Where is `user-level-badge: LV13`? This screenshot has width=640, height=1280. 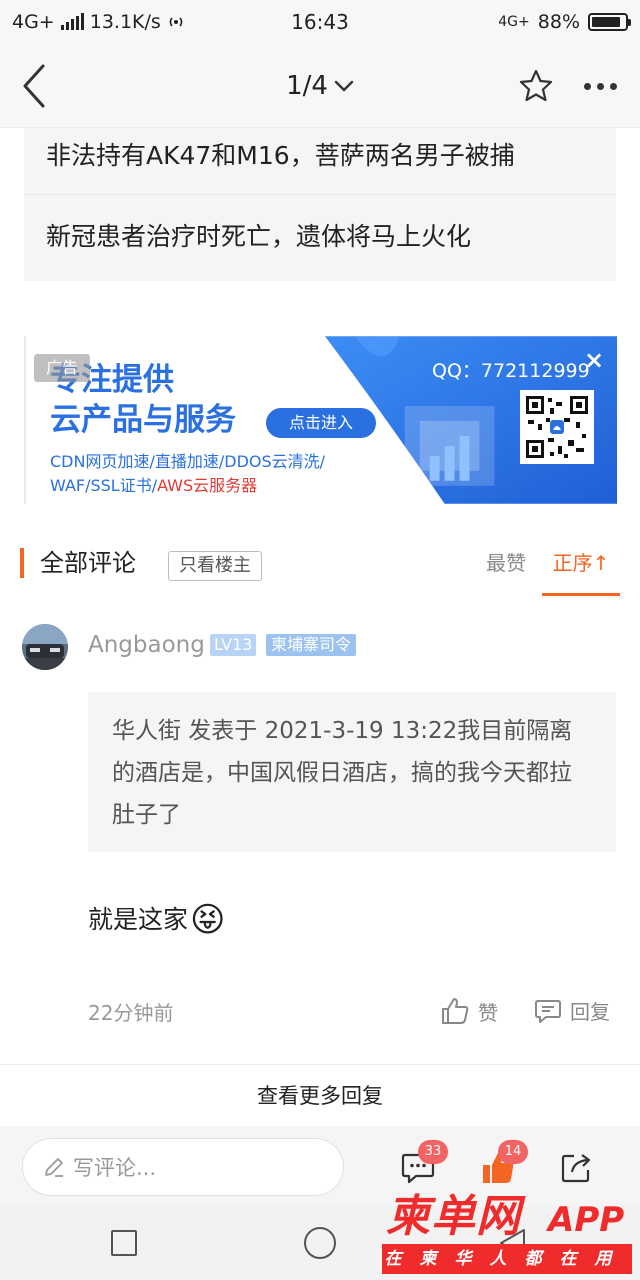 user-level-badge: LV13 is located at coordinates (233, 645).